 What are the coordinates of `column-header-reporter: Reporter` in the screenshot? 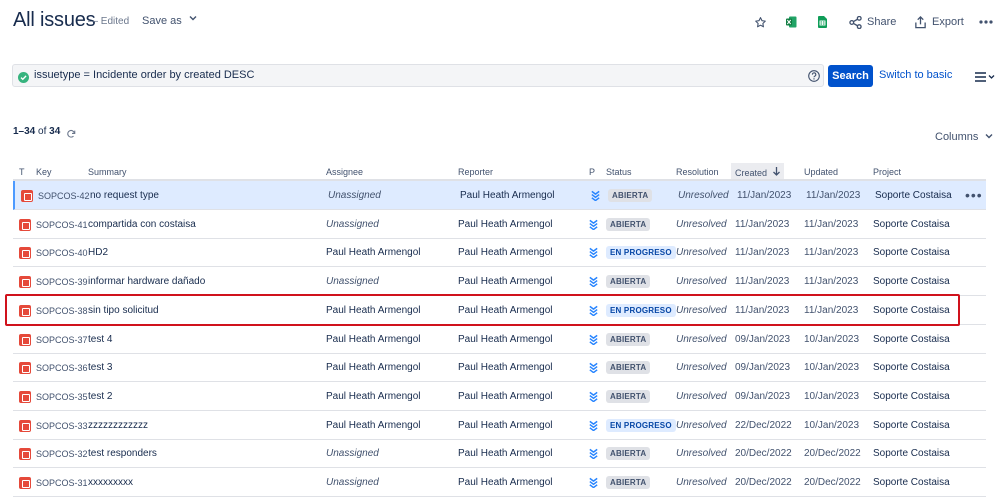 It's located at (475, 172).